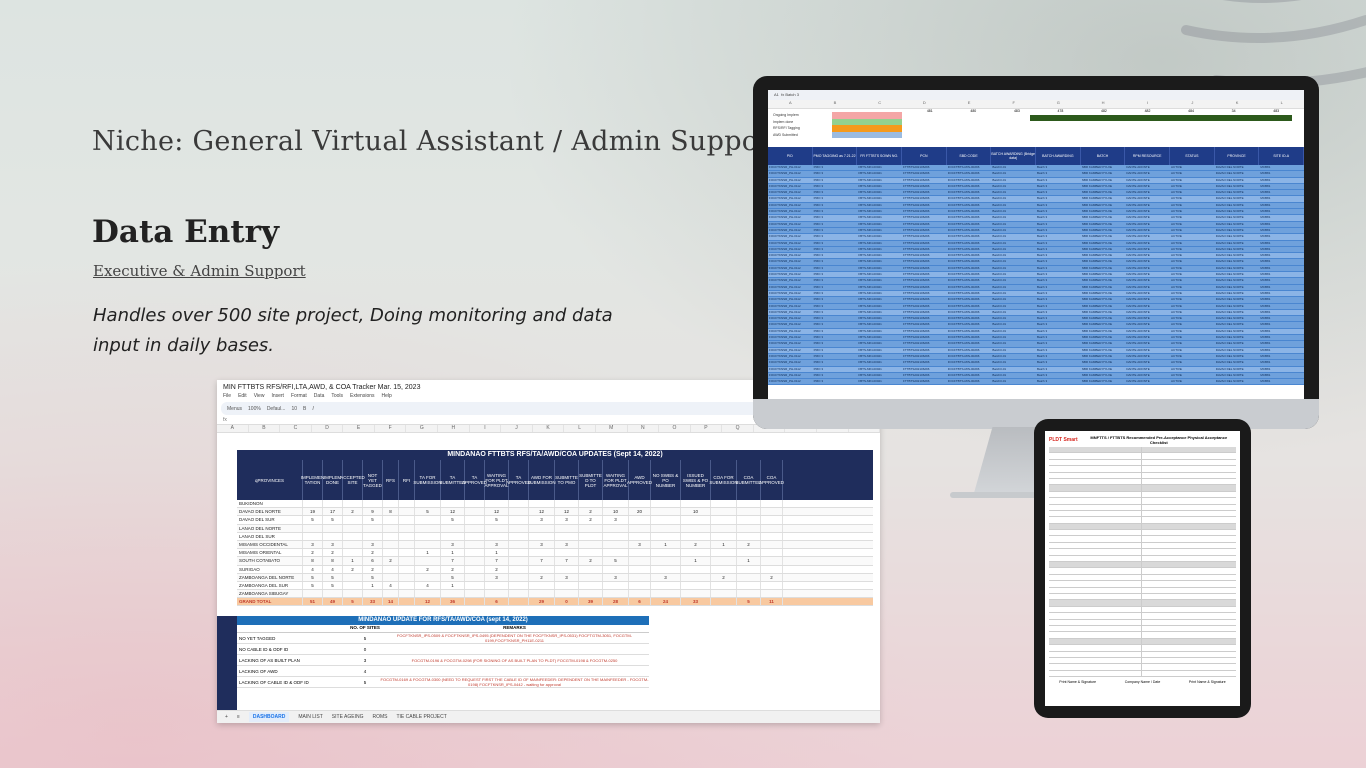 The image size is (1366, 768). I want to click on col-header: COA SUBMITTED, so click(749, 480).